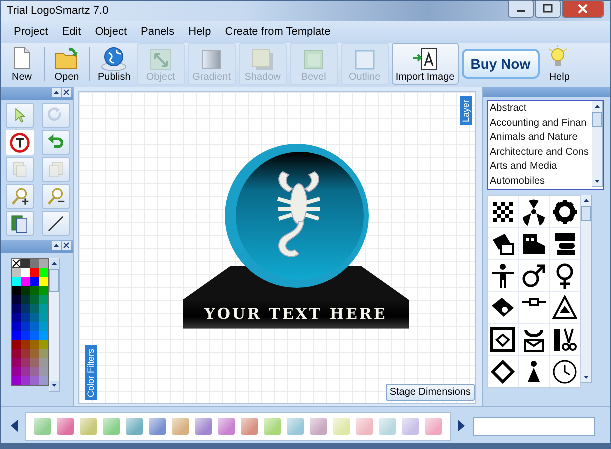 This screenshot has width=611, height=449. Describe the element at coordinates (540, 167) in the screenshot. I see `category-item: Arts and Media` at that location.